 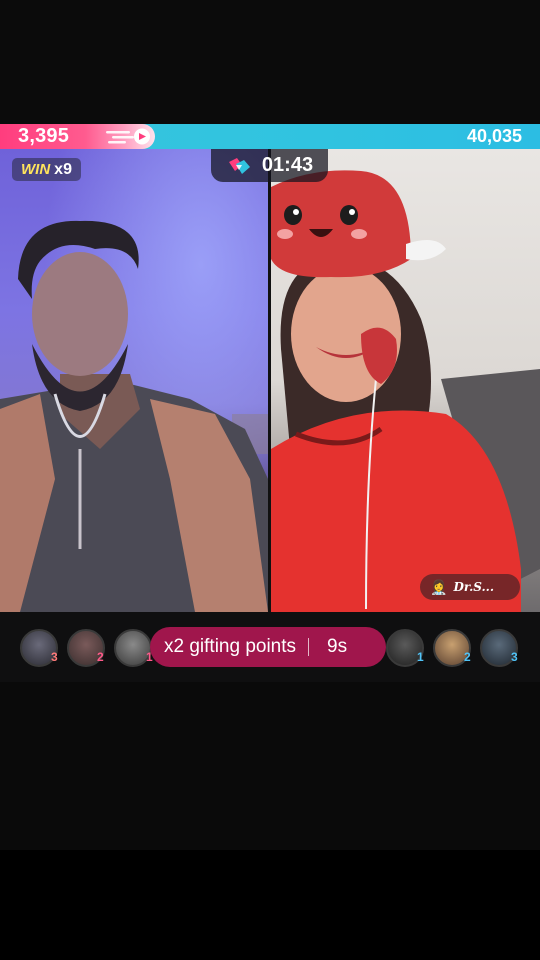 I want to click on win-label: WIN, so click(x=36, y=169).